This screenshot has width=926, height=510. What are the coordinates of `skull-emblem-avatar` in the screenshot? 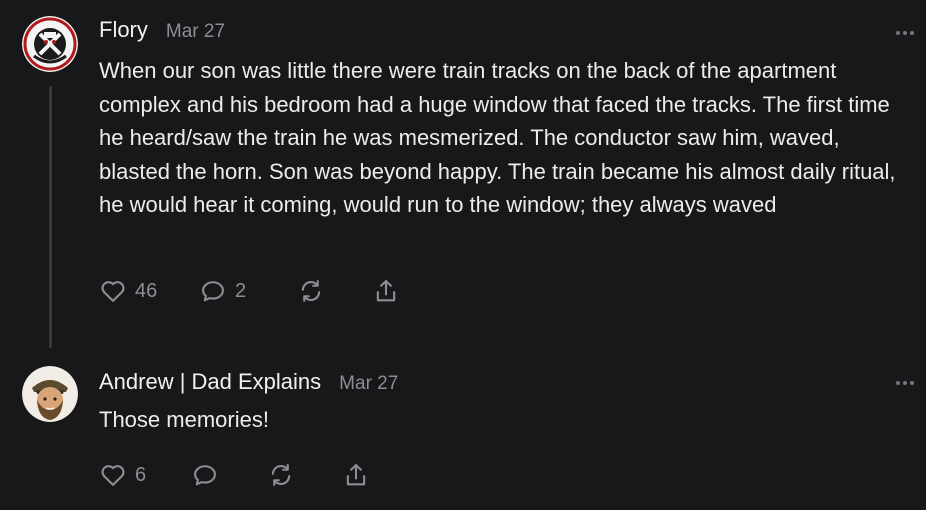 It's located at (50, 44).